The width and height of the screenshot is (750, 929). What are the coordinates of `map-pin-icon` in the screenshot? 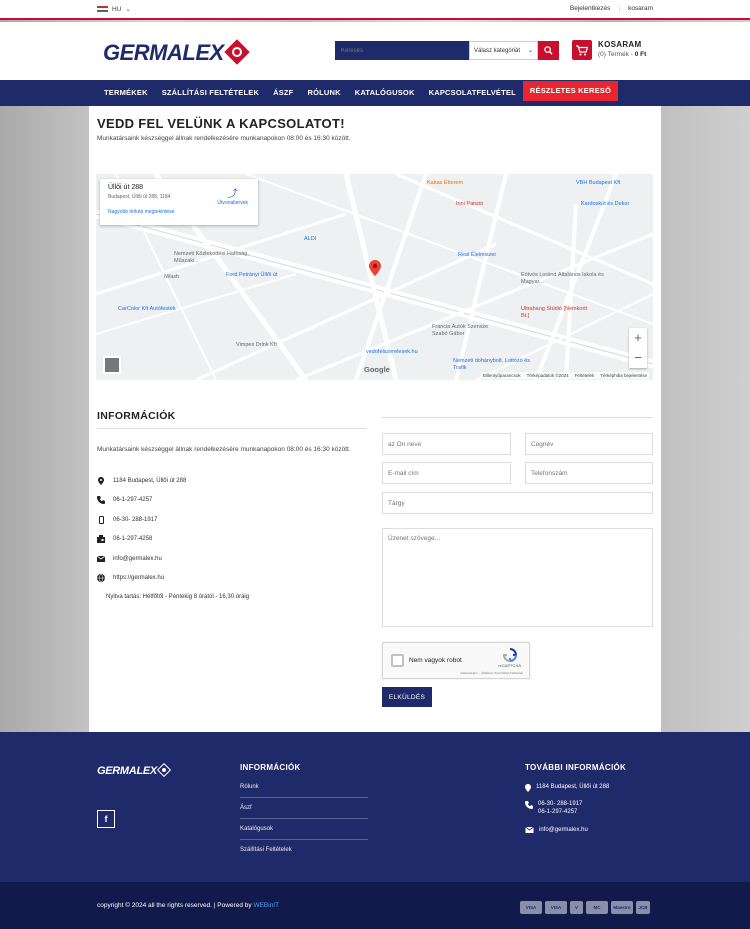 It's located at (375, 268).